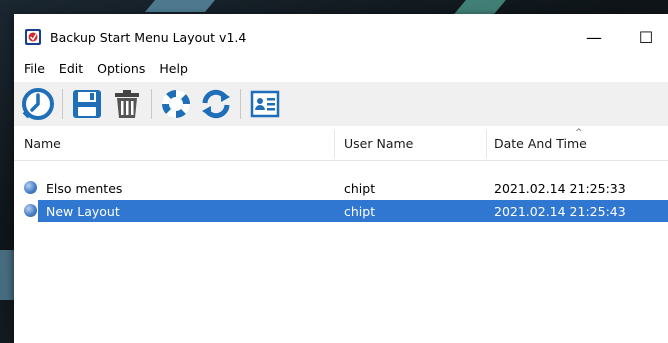  What do you see at coordinates (121, 68) in the screenshot?
I see `menu-options: Options` at bounding box center [121, 68].